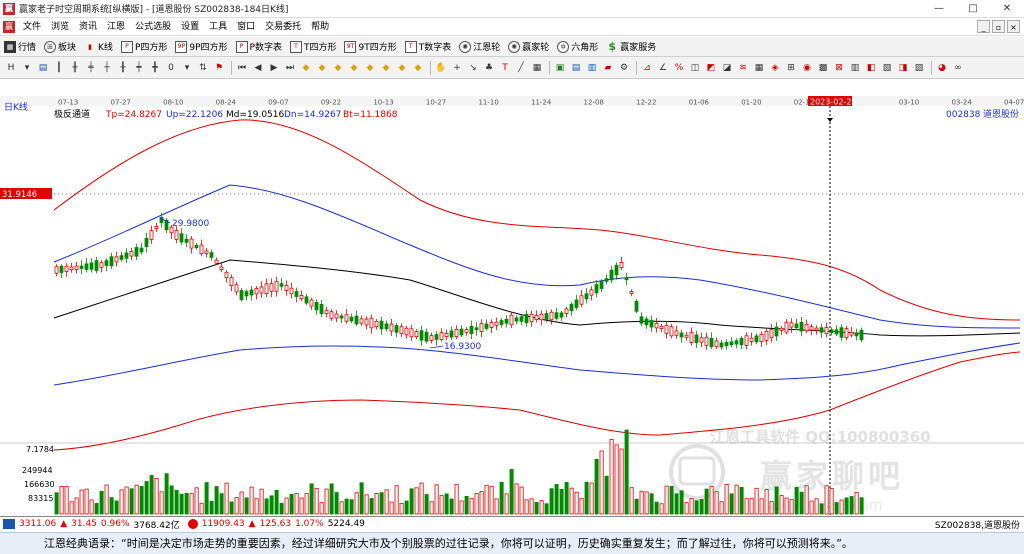  I want to click on bar3-icon: ┿, so click(139, 68).